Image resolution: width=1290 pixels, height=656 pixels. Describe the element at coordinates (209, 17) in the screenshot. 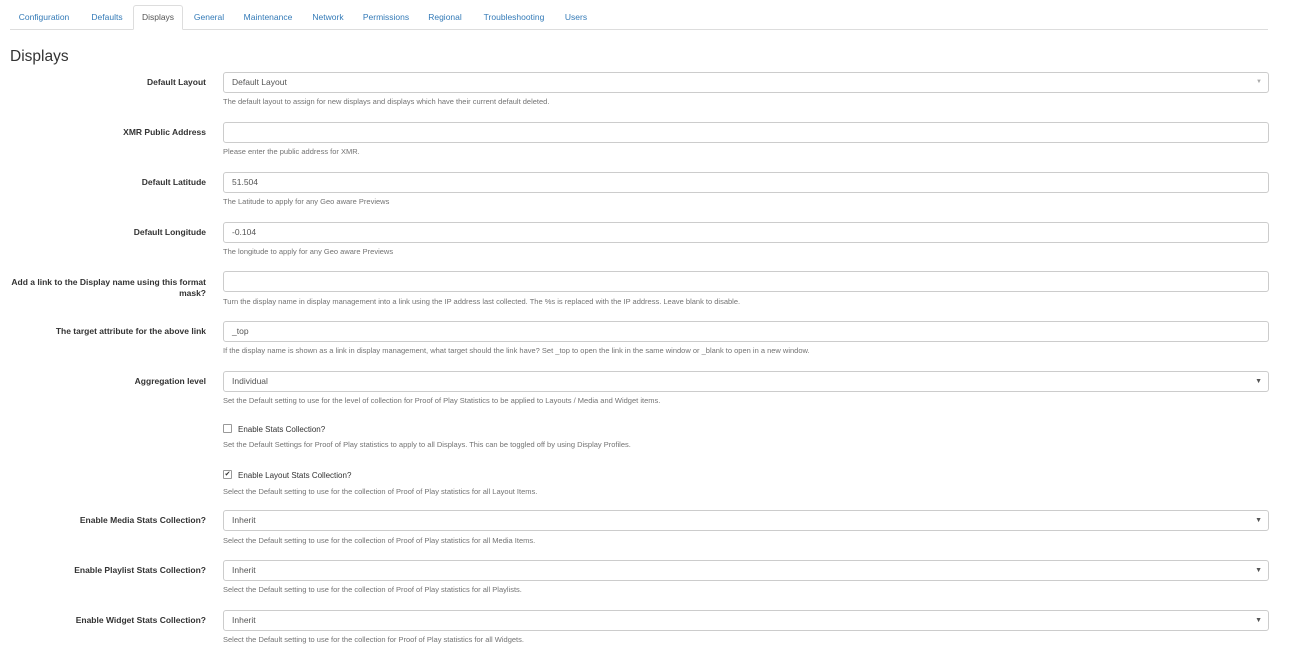

I see `tab-general: General` at that location.